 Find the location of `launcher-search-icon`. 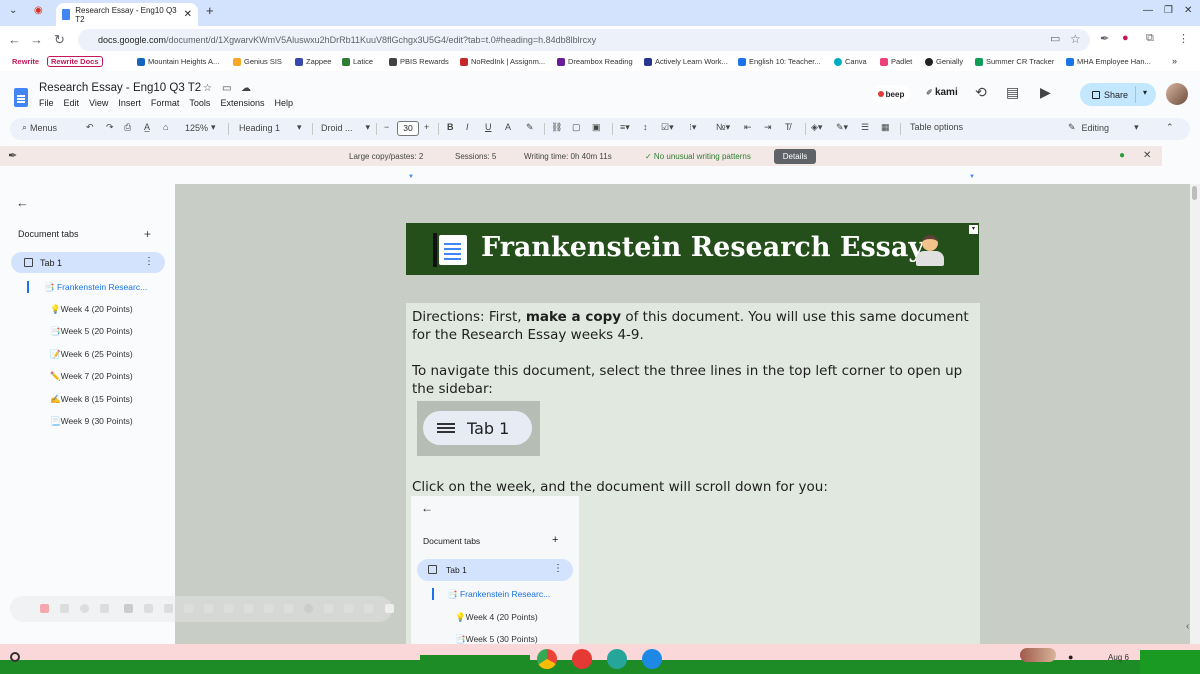

launcher-search-icon is located at coordinates (15, 657).